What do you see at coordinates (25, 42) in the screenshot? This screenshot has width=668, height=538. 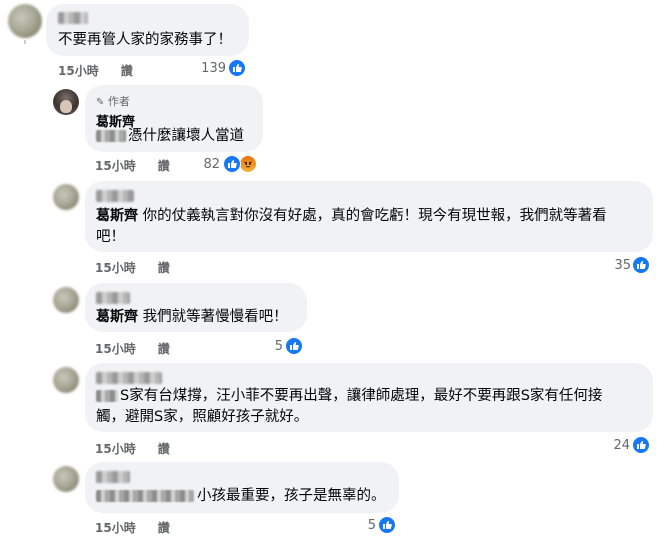 I see `thread-line` at bounding box center [25, 42].